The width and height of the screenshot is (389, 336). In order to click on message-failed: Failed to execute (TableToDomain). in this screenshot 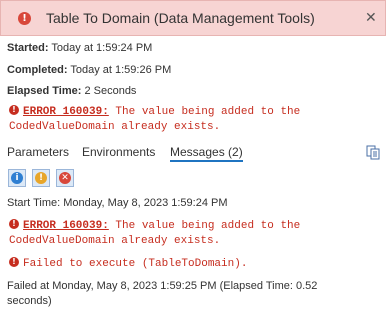, I will do `click(128, 263)`.